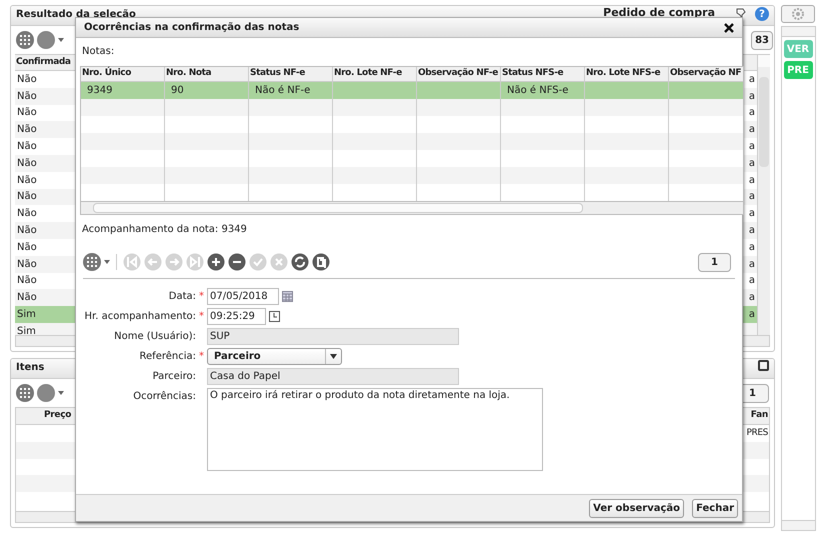  What do you see at coordinates (715, 508) in the screenshot?
I see `dialog-button: Fechar` at bounding box center [715, 508].